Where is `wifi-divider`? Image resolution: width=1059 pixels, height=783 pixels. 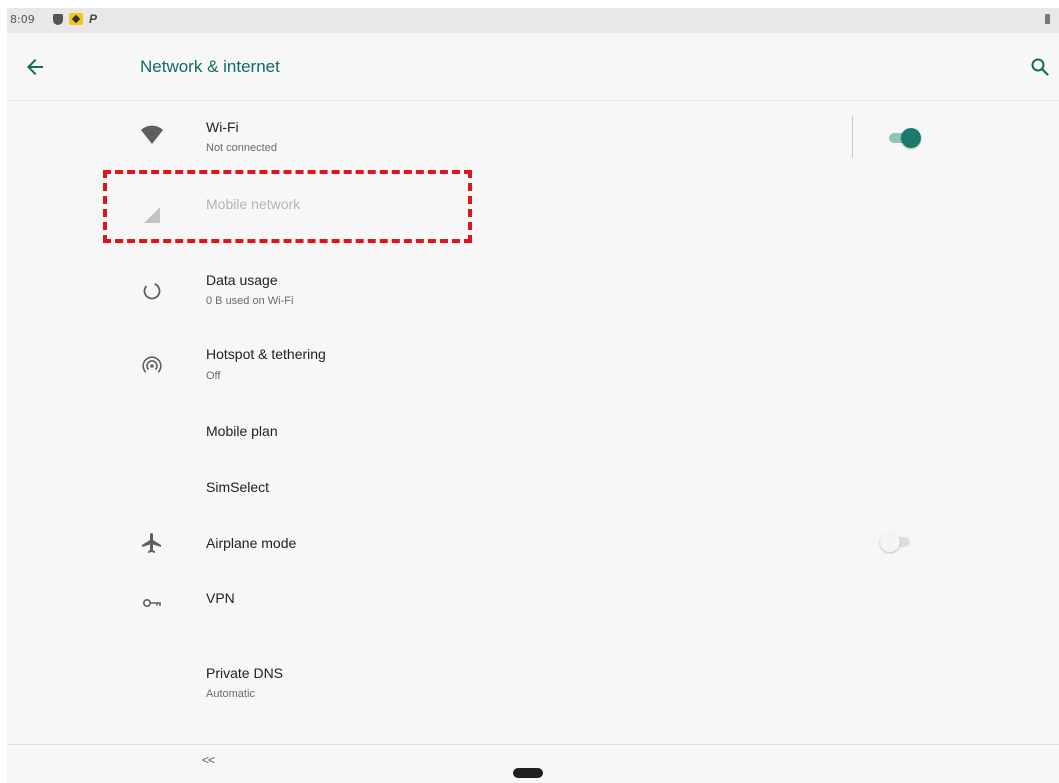
wifi-divider is located at coordinates (852, 137).